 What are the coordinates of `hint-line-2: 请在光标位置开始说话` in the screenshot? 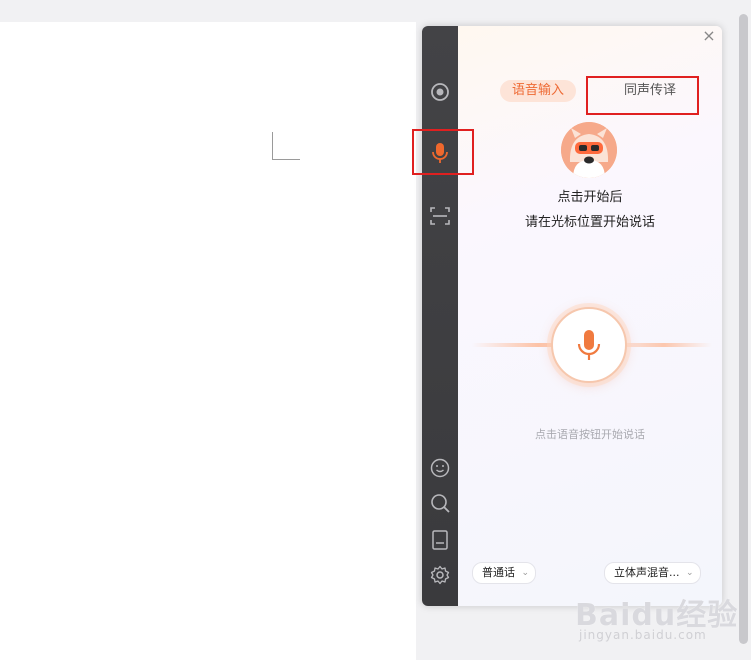 It's located at (589, 222).